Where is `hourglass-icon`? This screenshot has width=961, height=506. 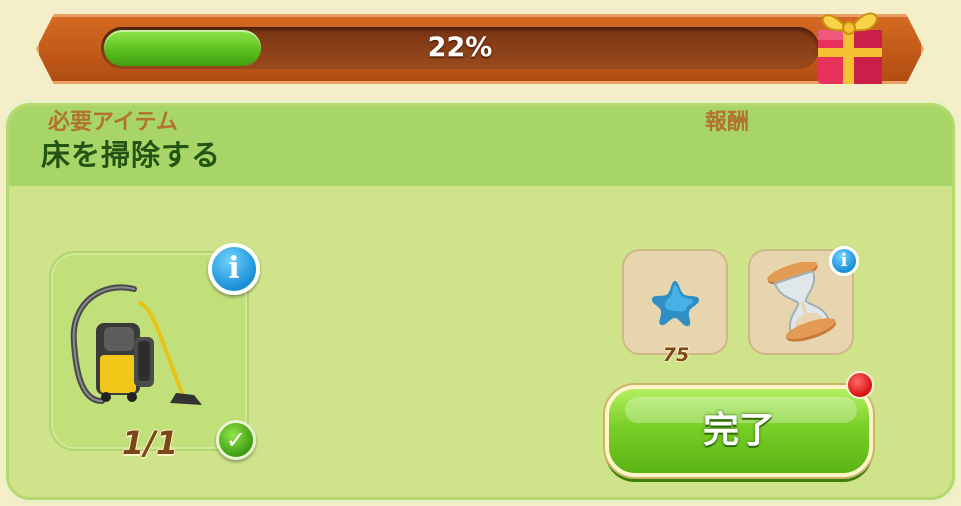
hourglass-icon is located at coordinates (802, 302).